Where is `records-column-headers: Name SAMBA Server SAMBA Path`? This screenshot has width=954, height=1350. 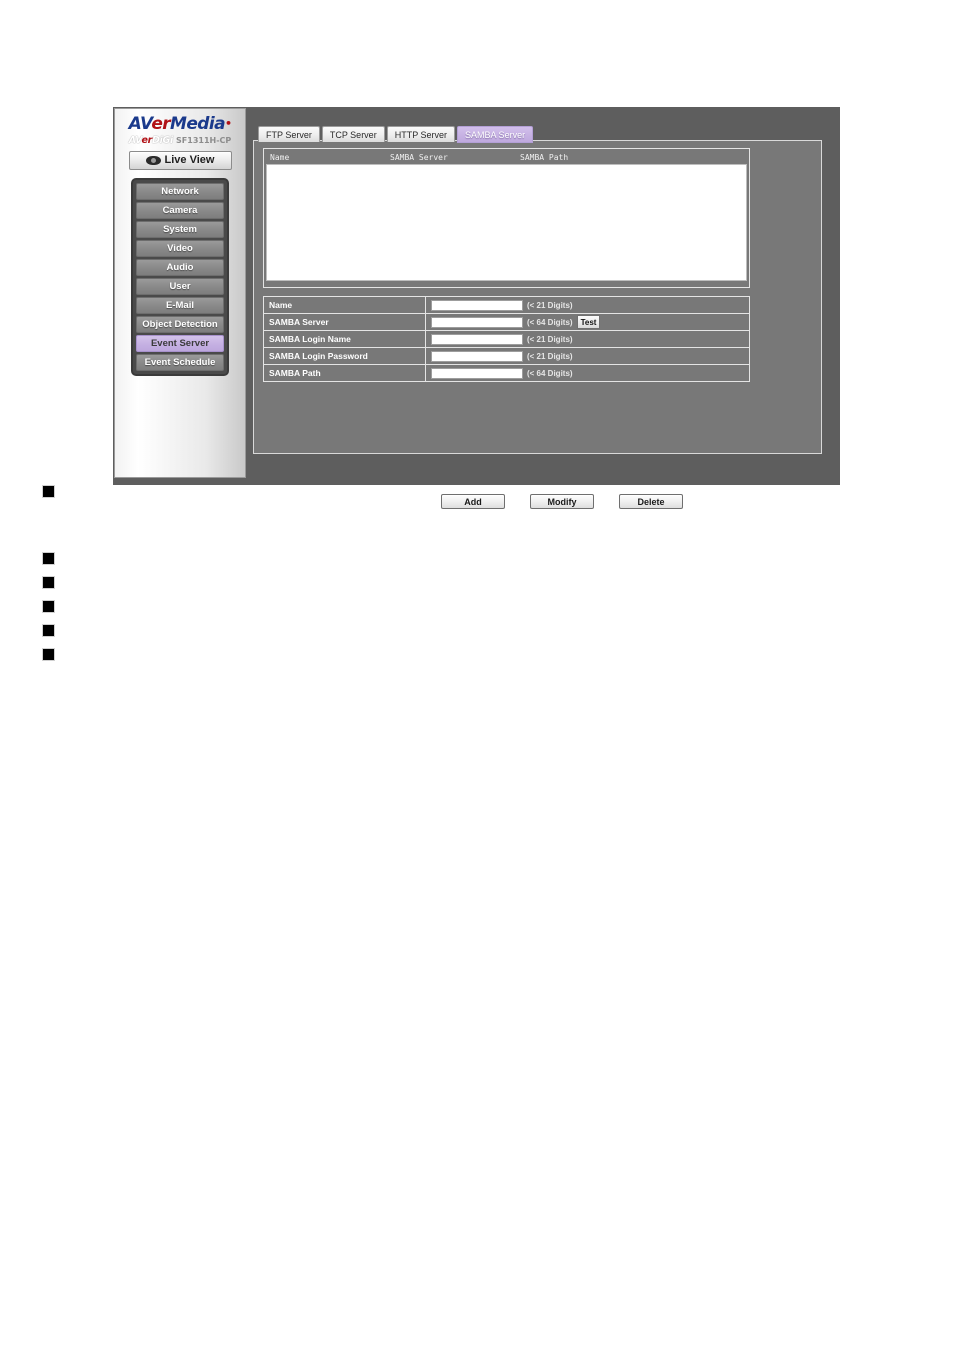
records-column-headers: Name SAMBA Server SAMBA Path is located at coordinates (506, 157).